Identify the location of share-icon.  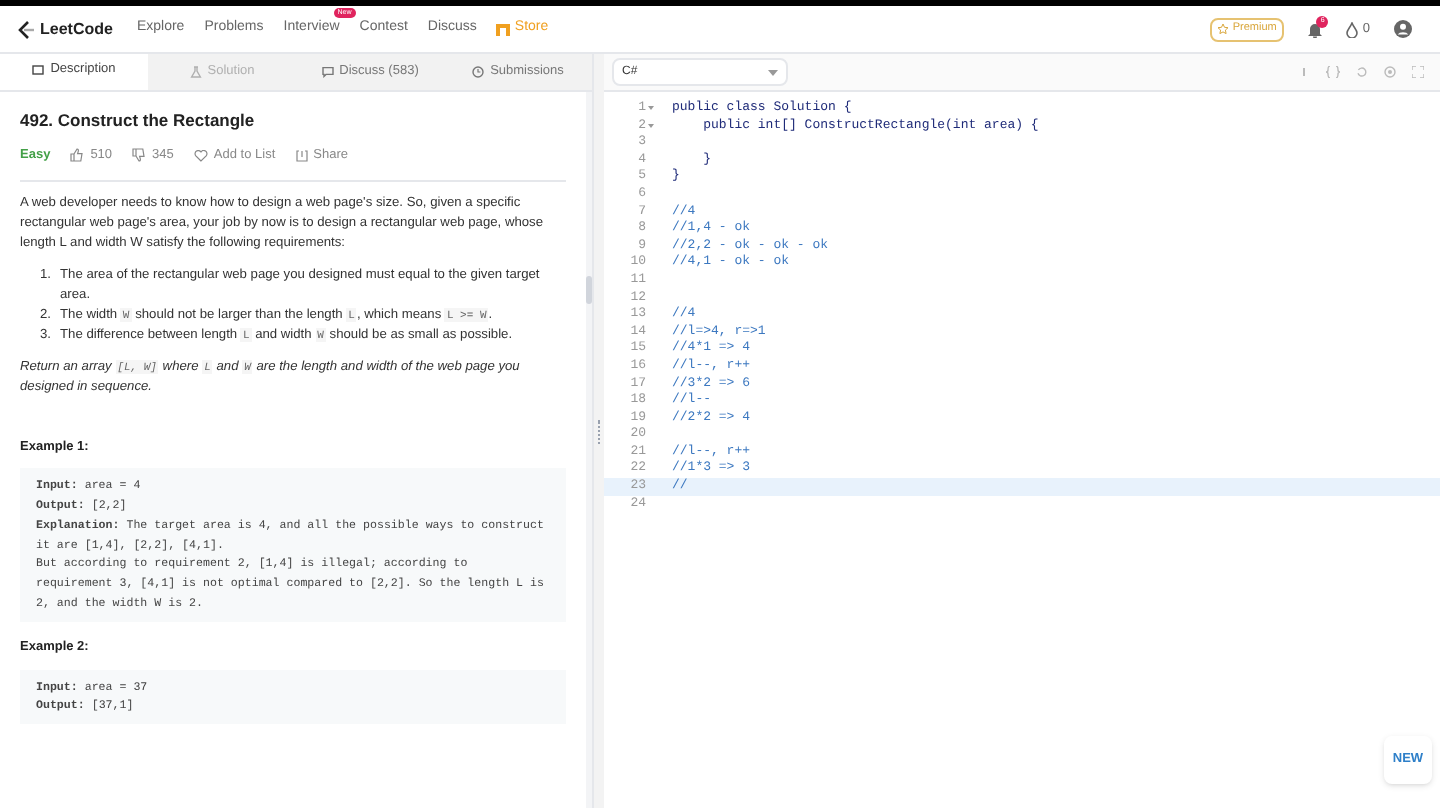
(301, 155).